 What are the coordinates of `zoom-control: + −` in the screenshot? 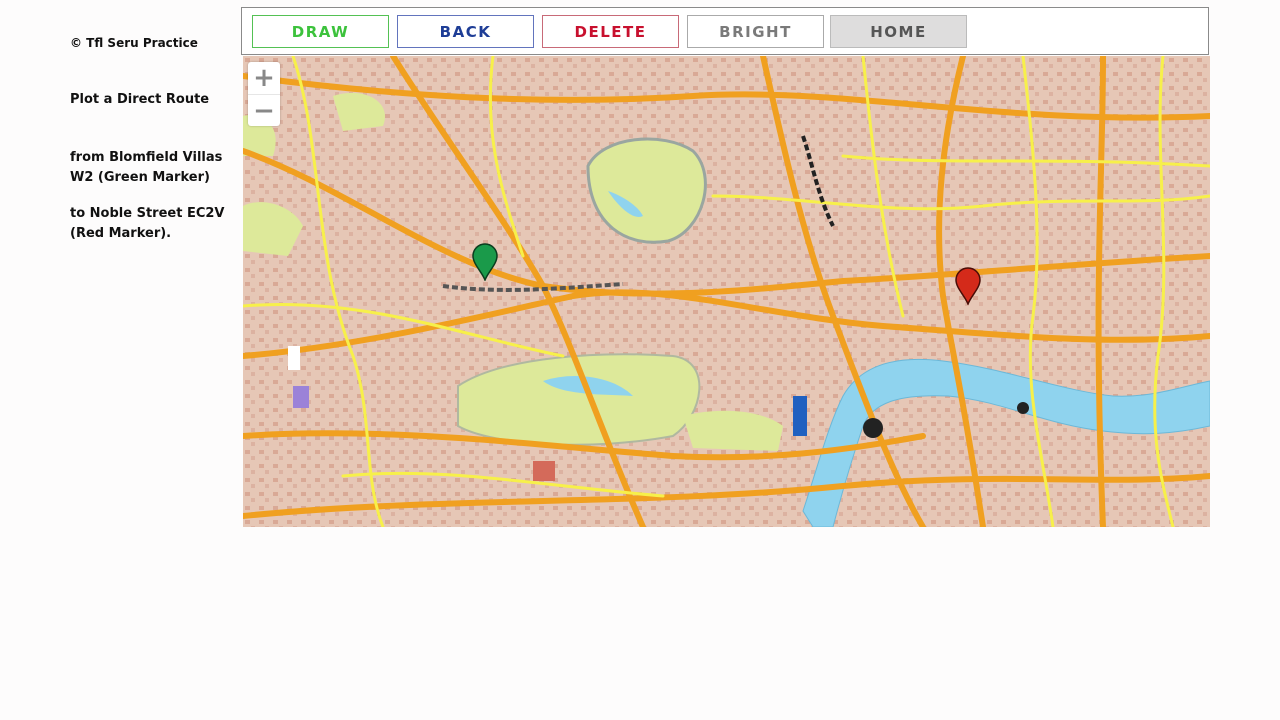 It's located at (264, 94).